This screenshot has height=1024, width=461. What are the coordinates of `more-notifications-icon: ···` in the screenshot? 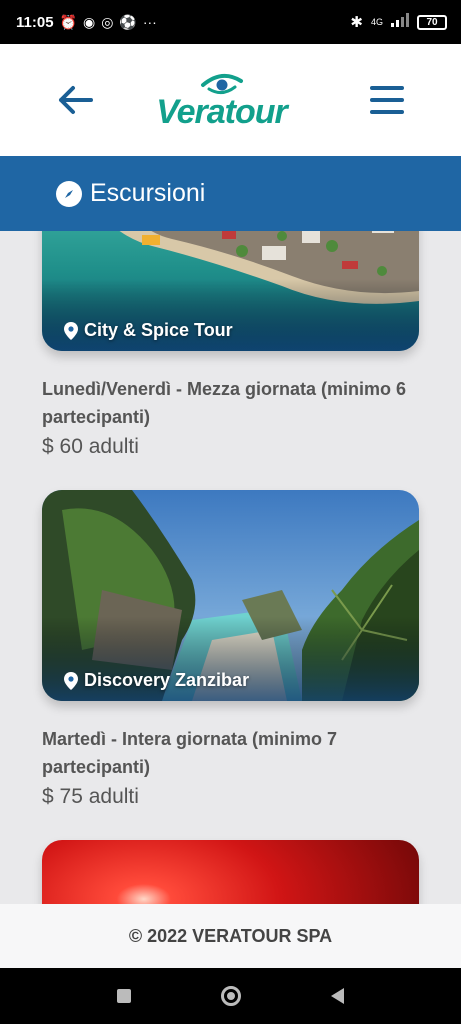 It's located at (149, 22).